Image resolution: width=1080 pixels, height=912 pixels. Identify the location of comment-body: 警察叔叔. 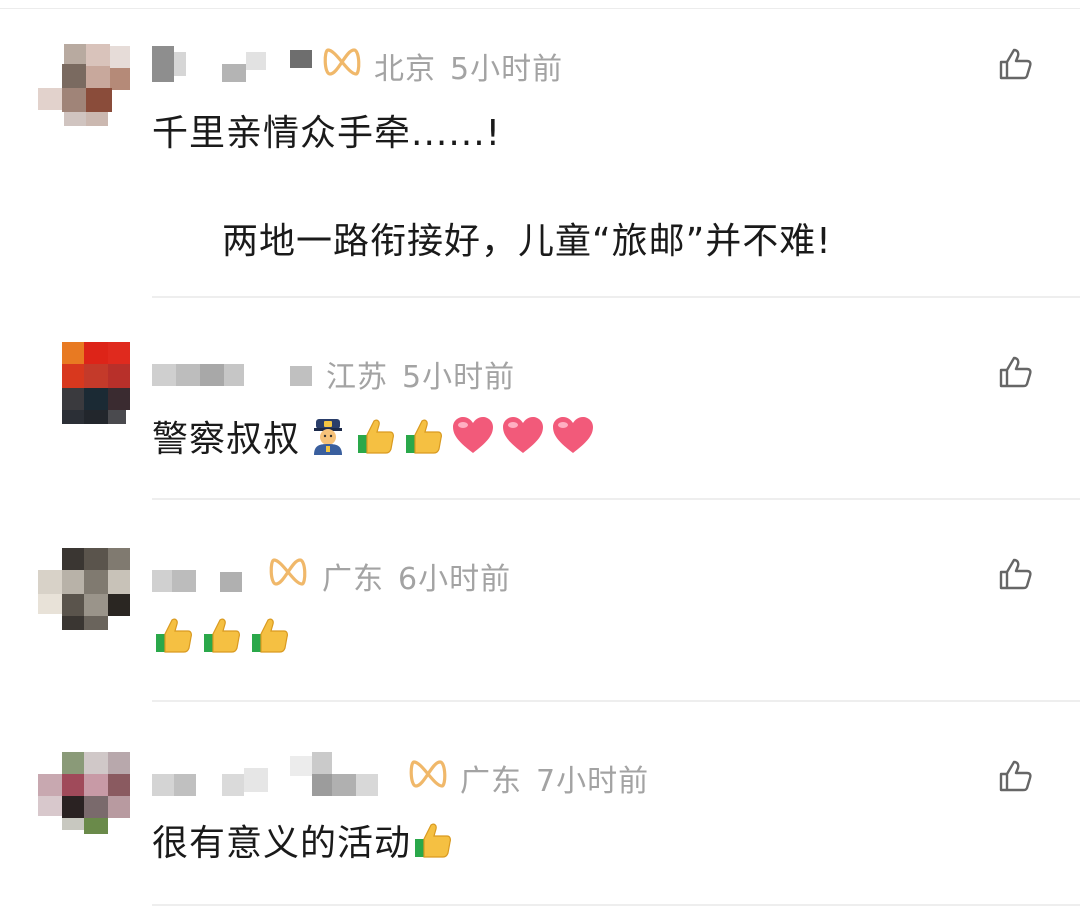
(376, 436).